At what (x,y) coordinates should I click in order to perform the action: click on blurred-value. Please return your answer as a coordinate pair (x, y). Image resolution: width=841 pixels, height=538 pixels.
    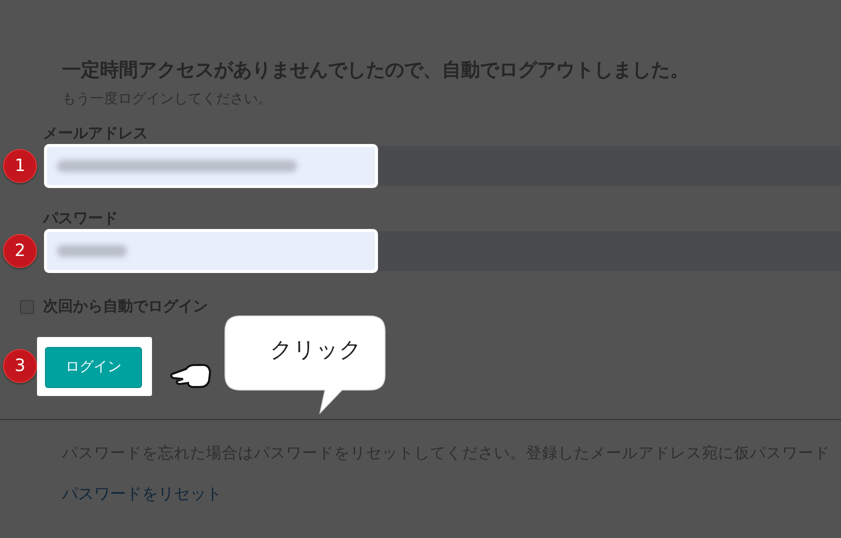
    Looking at the image, I should click on (92, 251).